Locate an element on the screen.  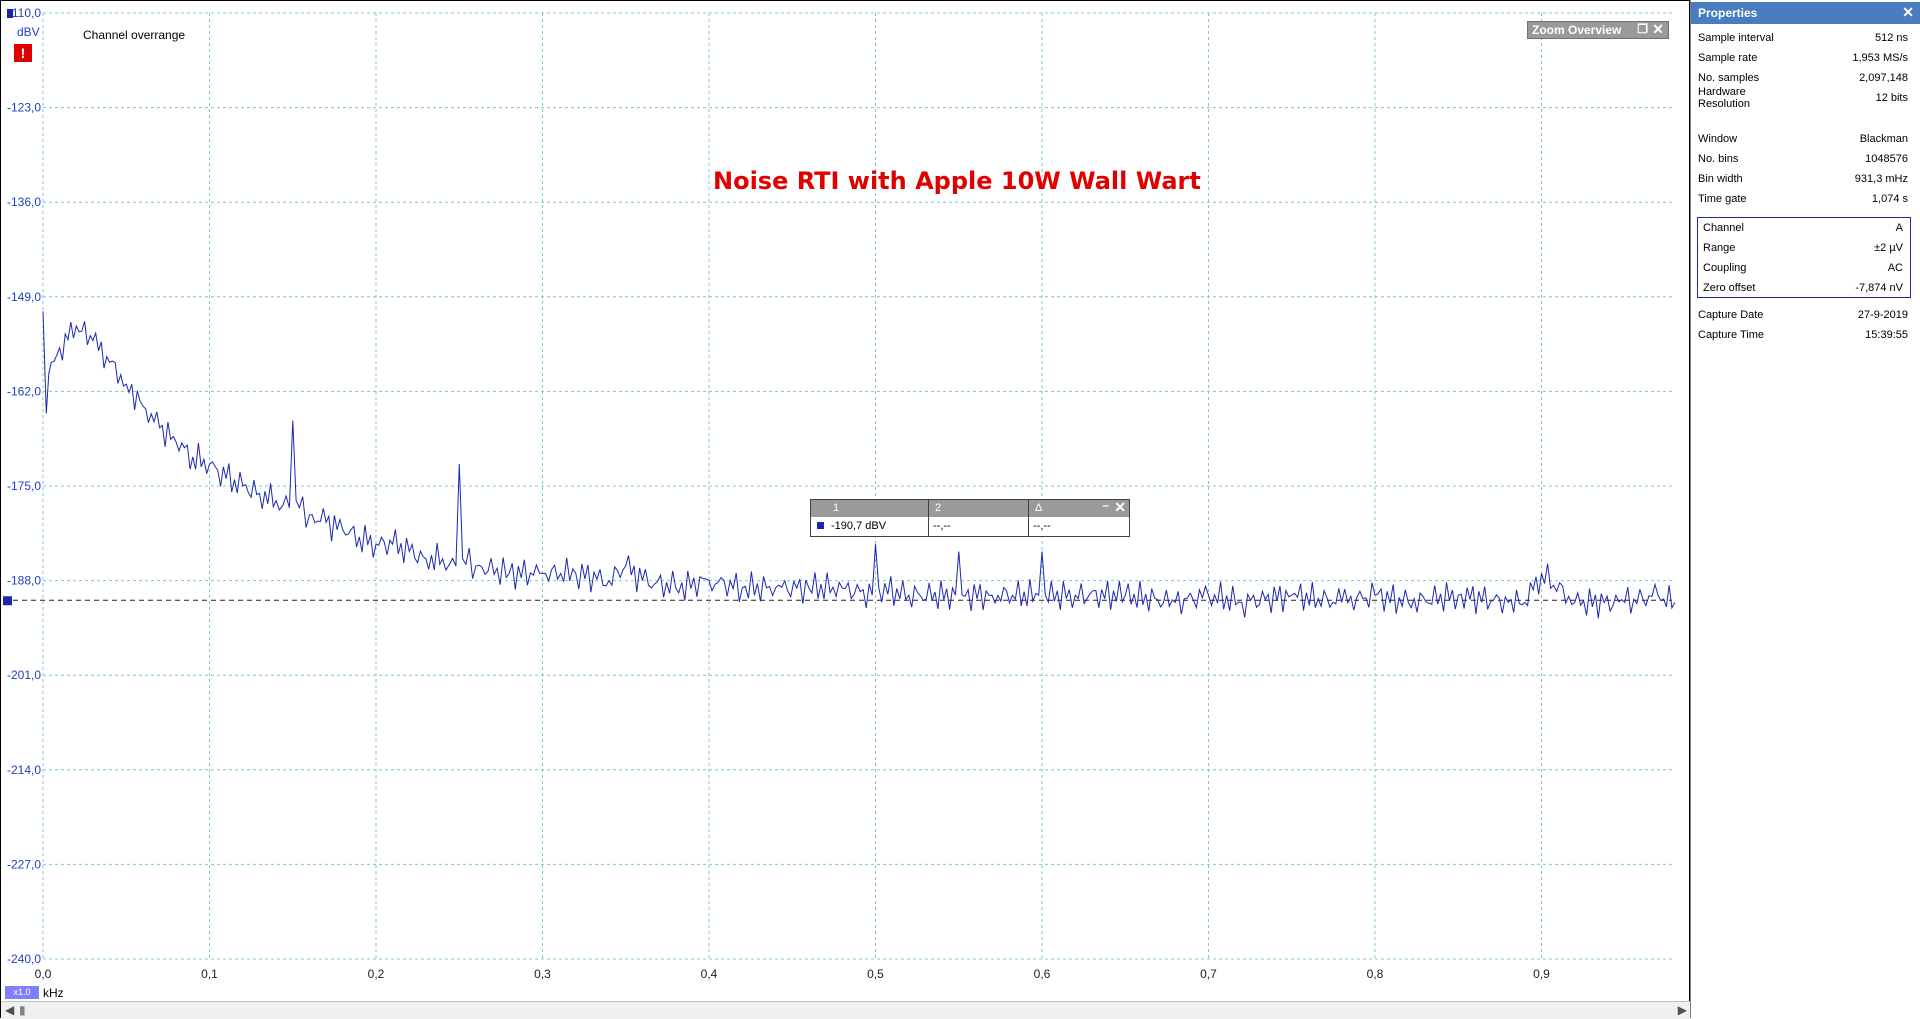
property-key: Hardware Resolution is located at coordinates (1724, 98).